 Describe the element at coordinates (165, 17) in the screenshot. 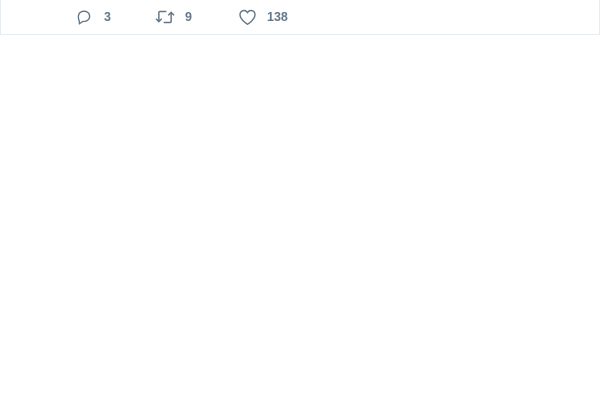

I see `retweet-icon` at that location.